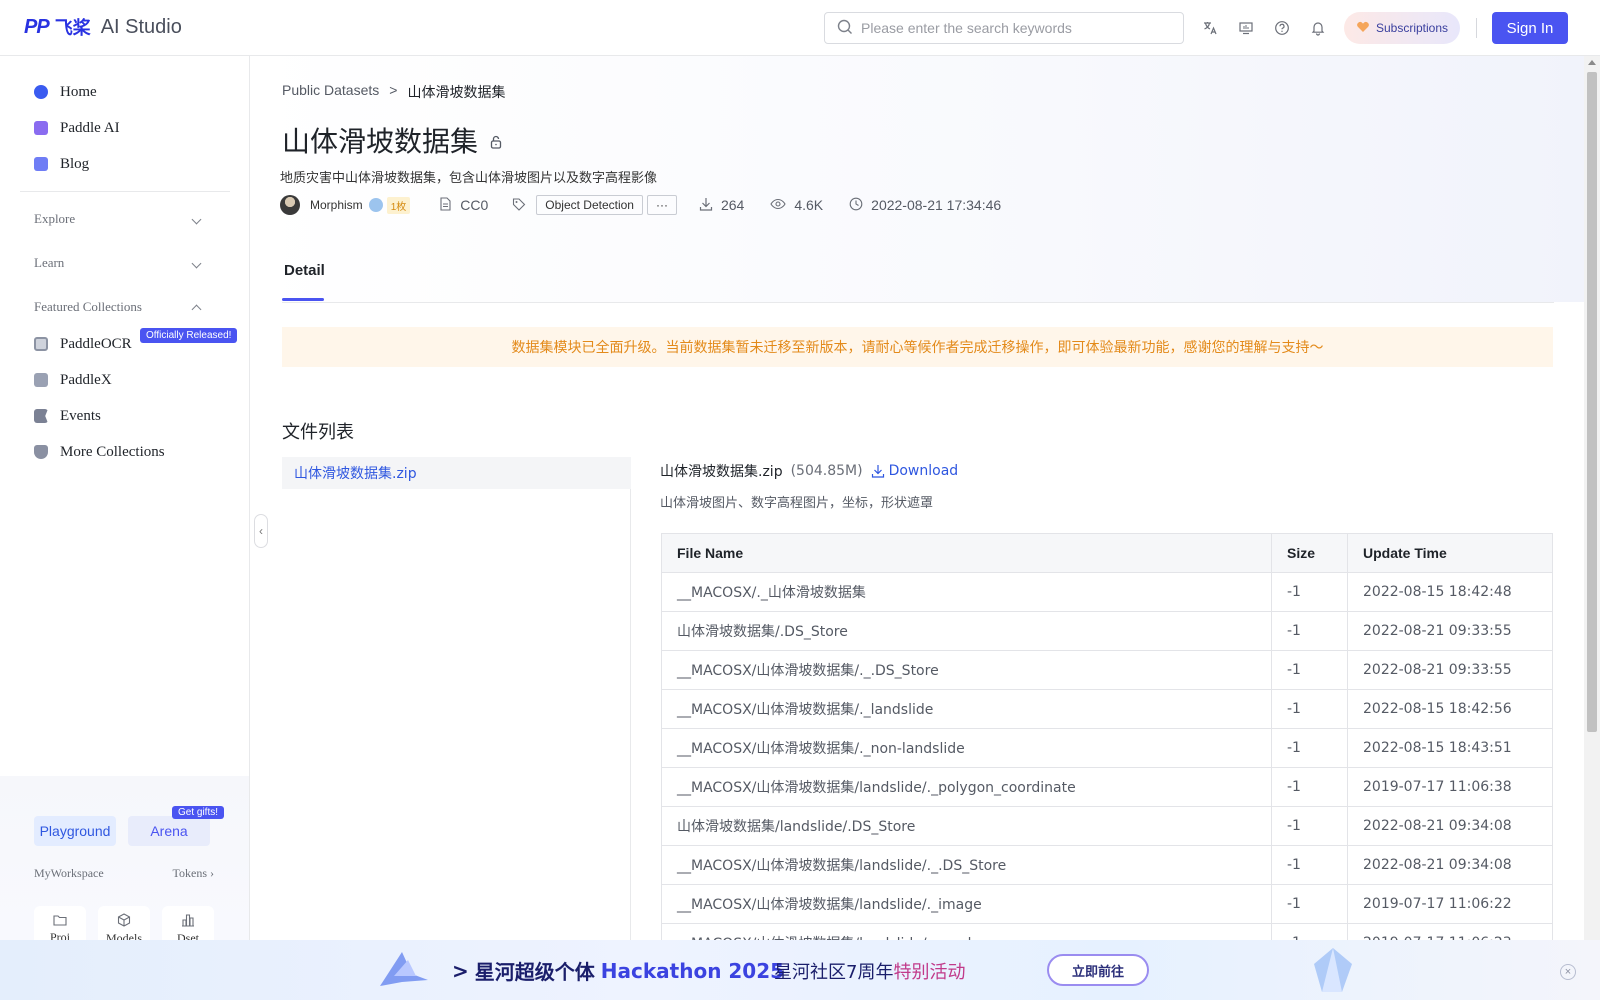 The height and width of the screenshot is (1000, 1600). I want to click on table-header-row: File Name Size Update Time, so click(1107, 553).